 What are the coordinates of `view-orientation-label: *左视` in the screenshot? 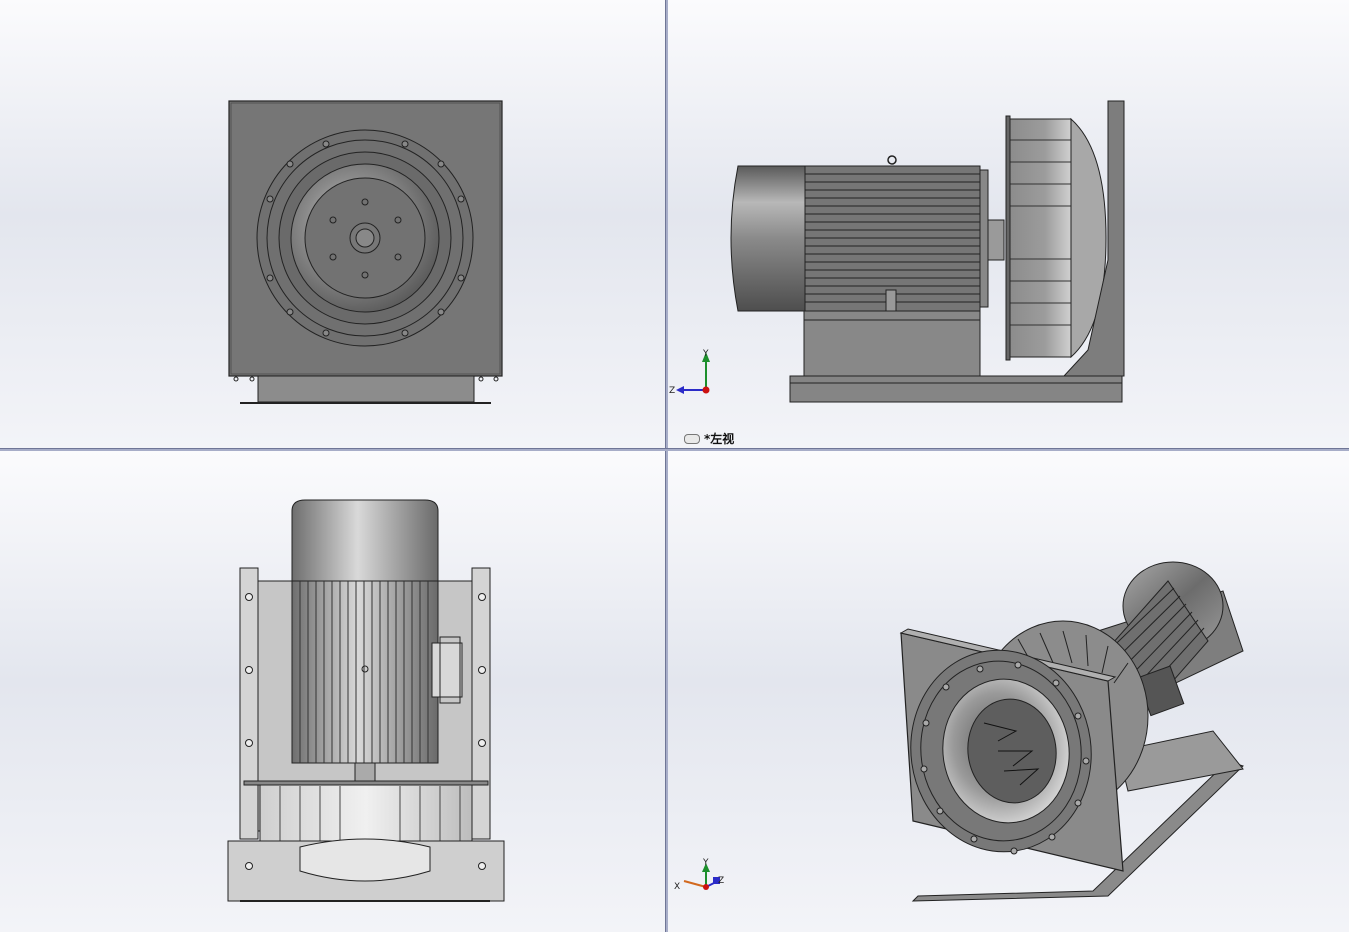 It's located at (709, 438).